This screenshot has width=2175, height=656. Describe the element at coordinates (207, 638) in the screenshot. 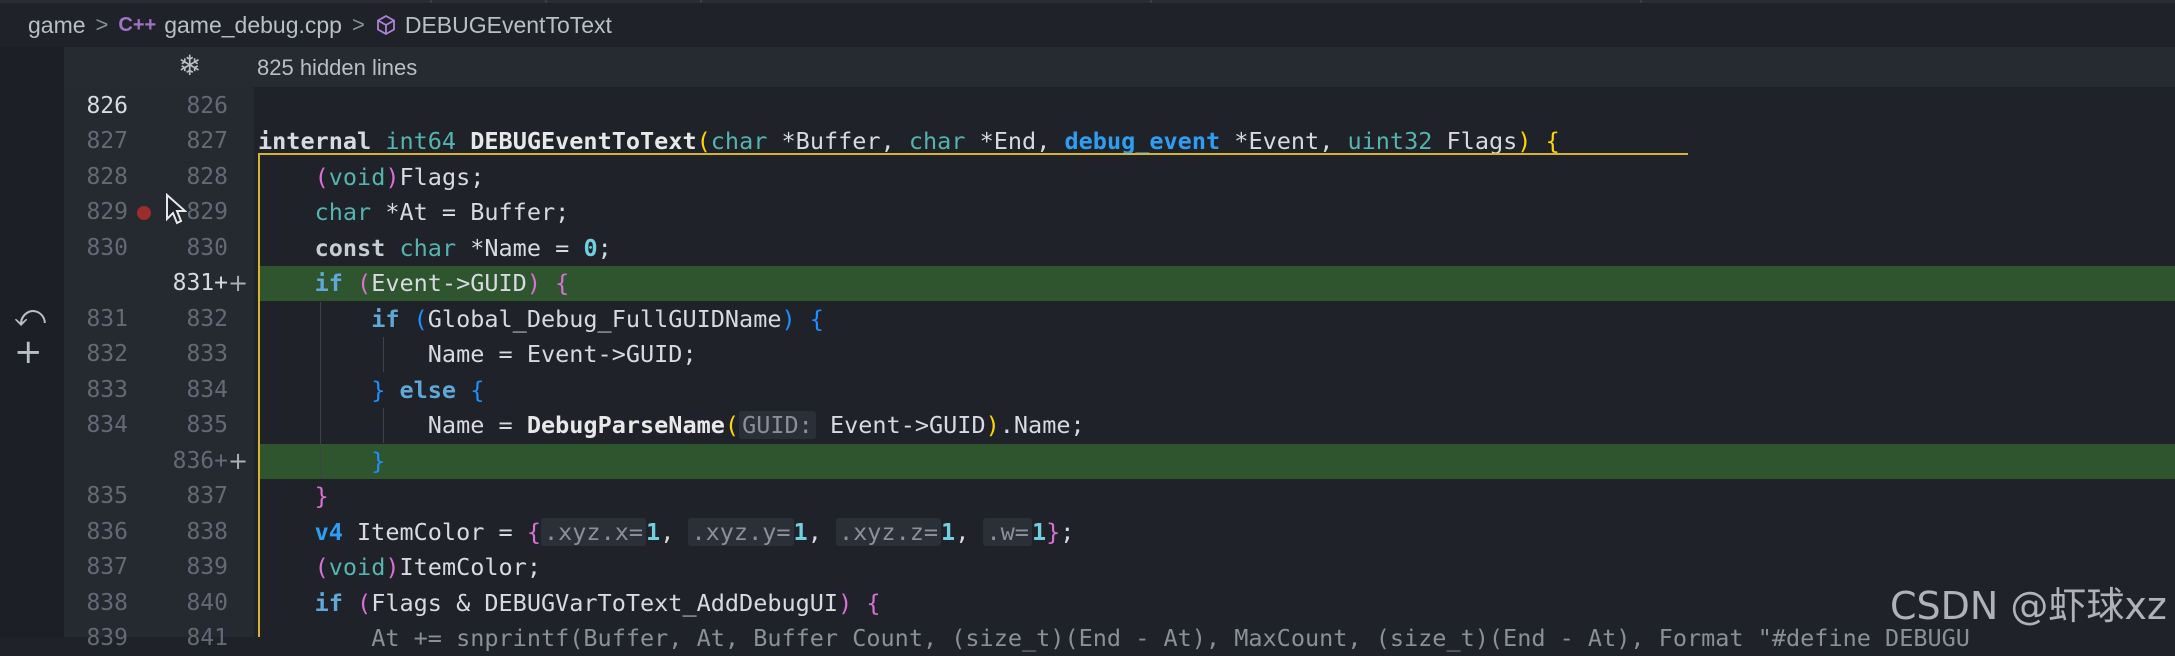

I see `new-line-number: 841` at that location.